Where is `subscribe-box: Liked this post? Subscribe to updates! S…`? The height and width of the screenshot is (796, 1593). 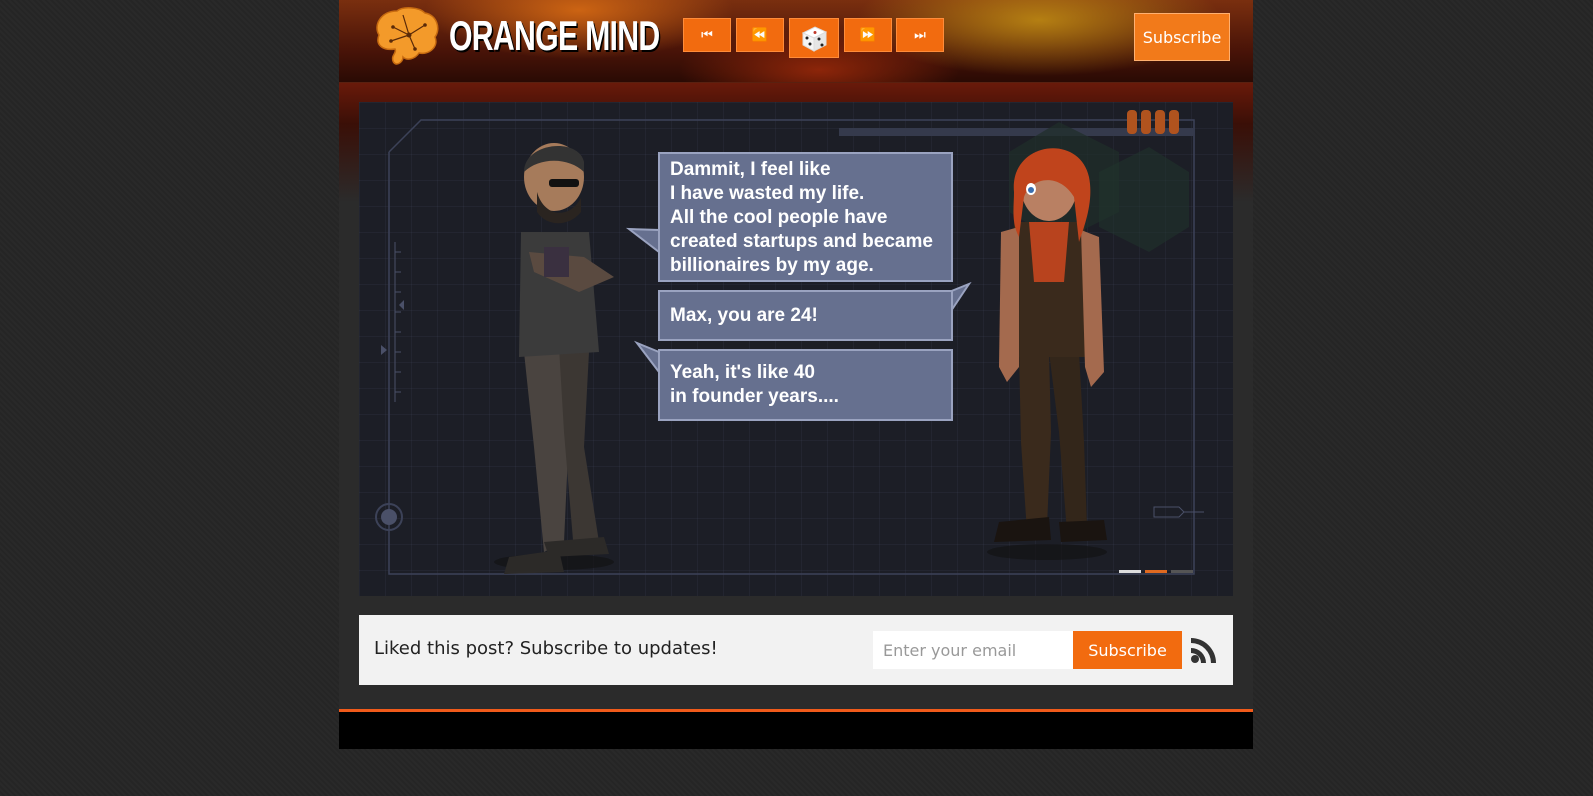 subscribe-box: Liked this post? Subscribe to updates! S… is located at coordinates (796, 650).